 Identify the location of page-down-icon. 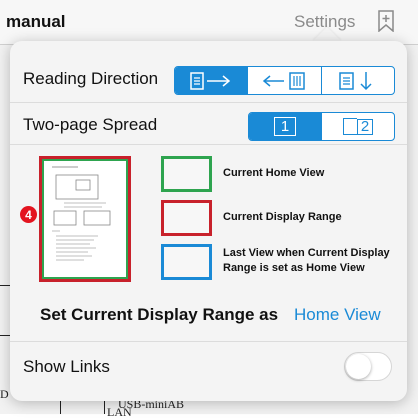
(355, 80).